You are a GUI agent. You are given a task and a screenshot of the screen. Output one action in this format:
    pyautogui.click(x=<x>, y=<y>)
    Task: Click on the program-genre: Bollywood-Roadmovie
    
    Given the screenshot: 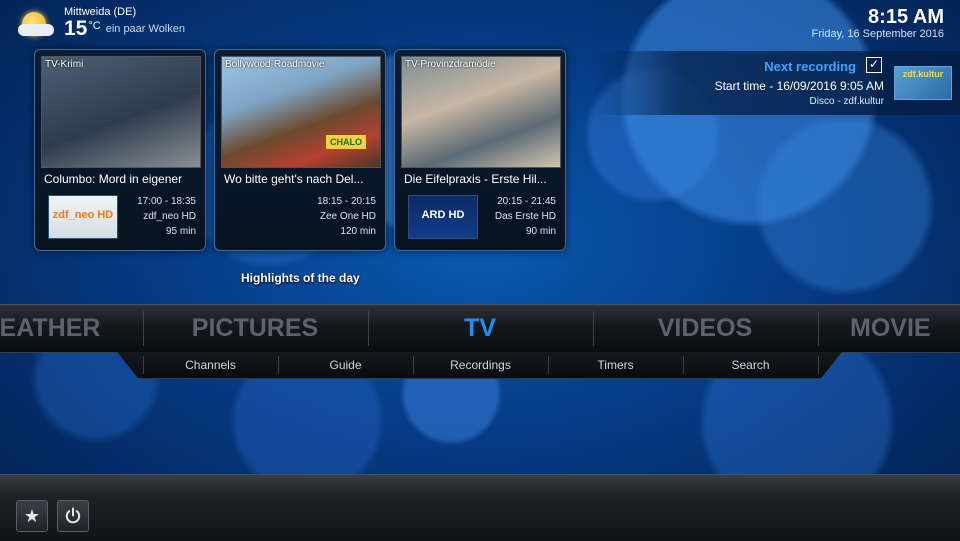 What is the action you would take?
    pyautogui.click(x=275, y=64)
    